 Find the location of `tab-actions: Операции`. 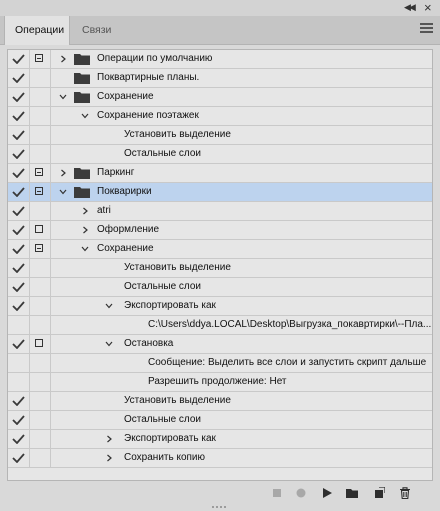

tab-actions: Операции is located at coordinates (37, 30).